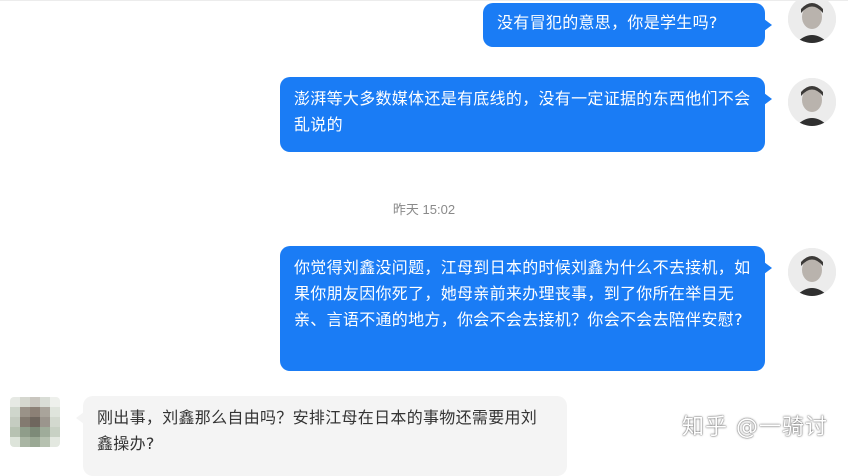  What do you see at coordinates (522, 111) in the screenshot?
I see `message-text: 澎湃等大多数媒体还是有底线的，没有一定证据的东西他们不会乱说的` at bounding box center [522, 111].